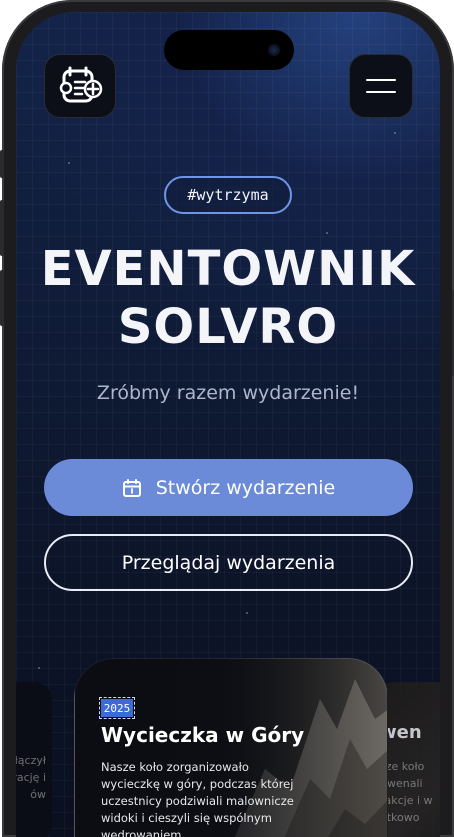 The width and height of the screenshot is (454, 837). I want to click on page-subtitle: Zróbmy razem wydarzenie!, so click(228, 393).